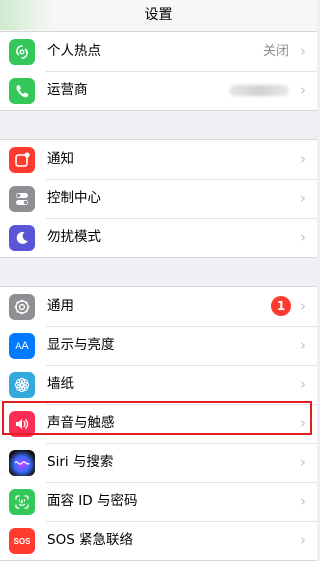 The height and width of the screenshot is (561, 320). I want to click on settings-row-label: 通知, so click(60, 159).